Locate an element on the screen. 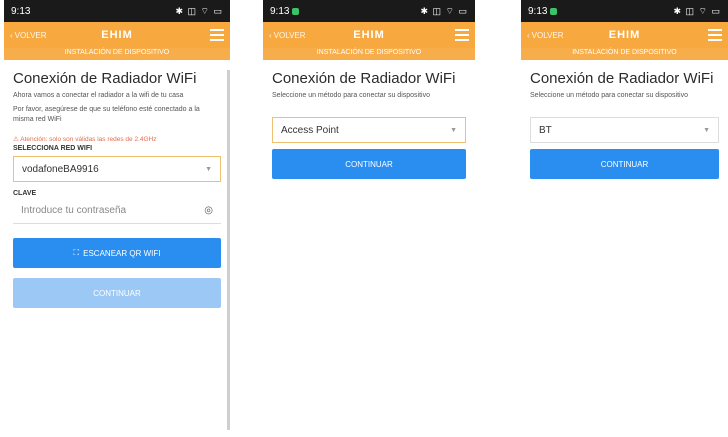 The image size is (728, 437). method-select-value: BT is located at coordinates (545, 130).